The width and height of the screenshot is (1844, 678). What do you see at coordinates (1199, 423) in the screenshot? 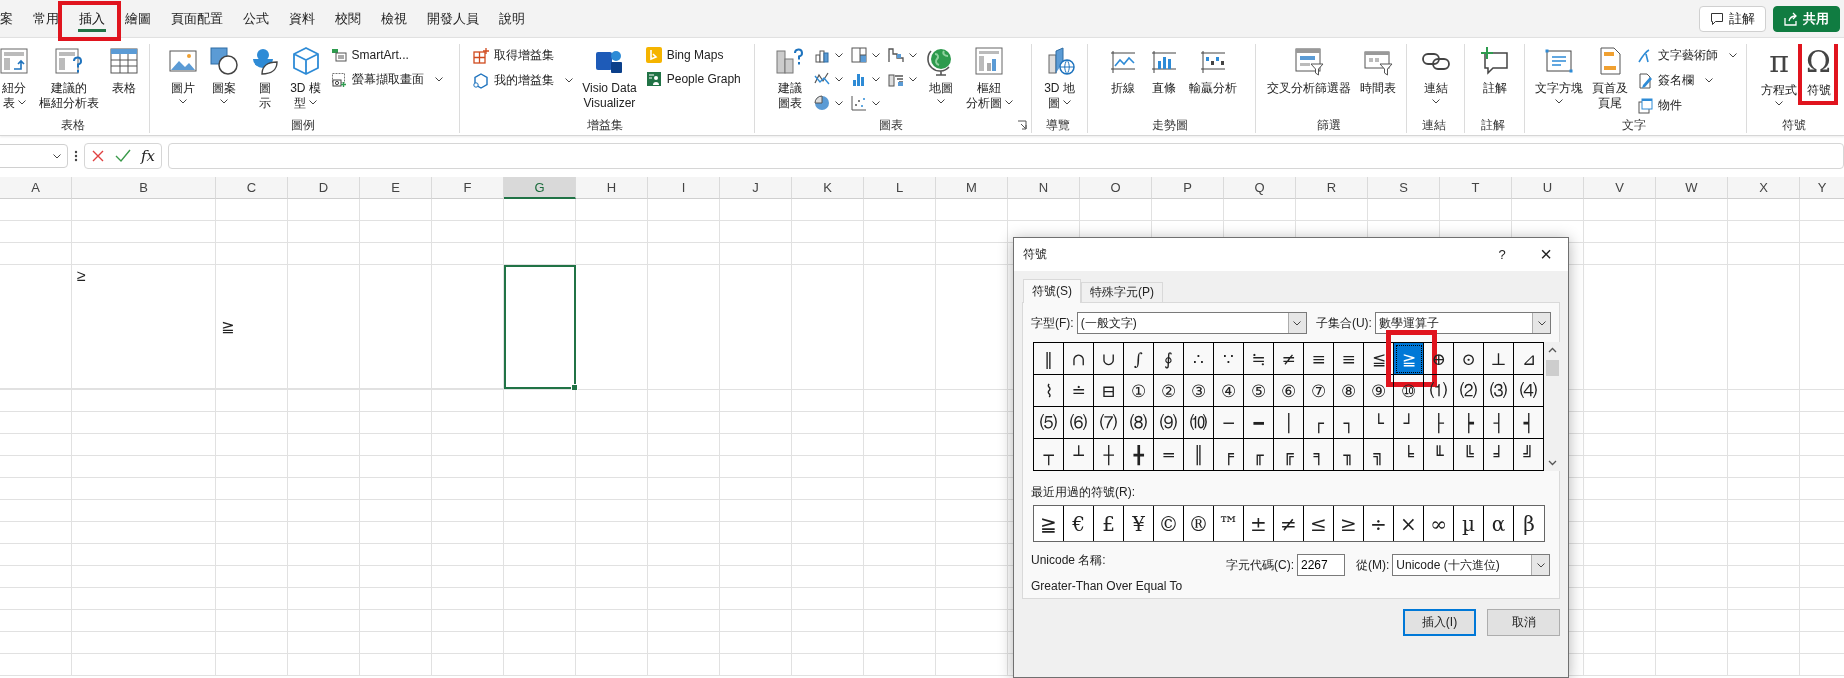
I see `symbol-cell: ⑽` at bounding box center [1199, 423].